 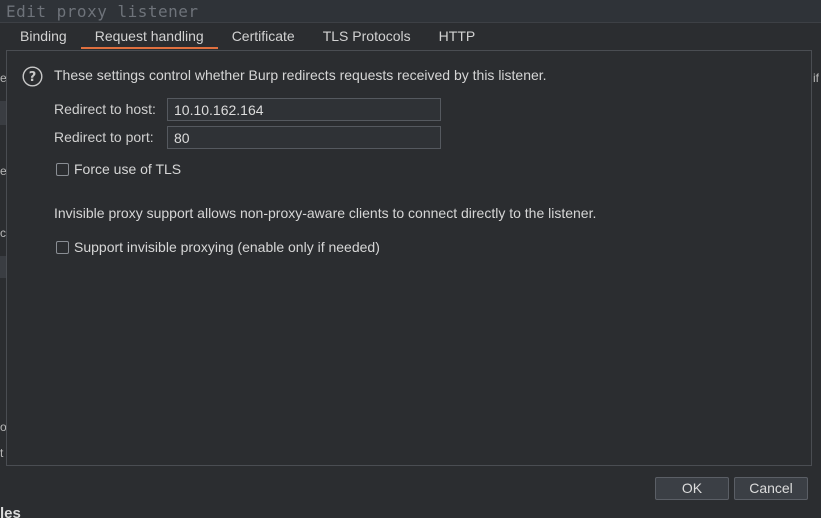 I want to click on help-icon: ?, so click(x=32, y=76).